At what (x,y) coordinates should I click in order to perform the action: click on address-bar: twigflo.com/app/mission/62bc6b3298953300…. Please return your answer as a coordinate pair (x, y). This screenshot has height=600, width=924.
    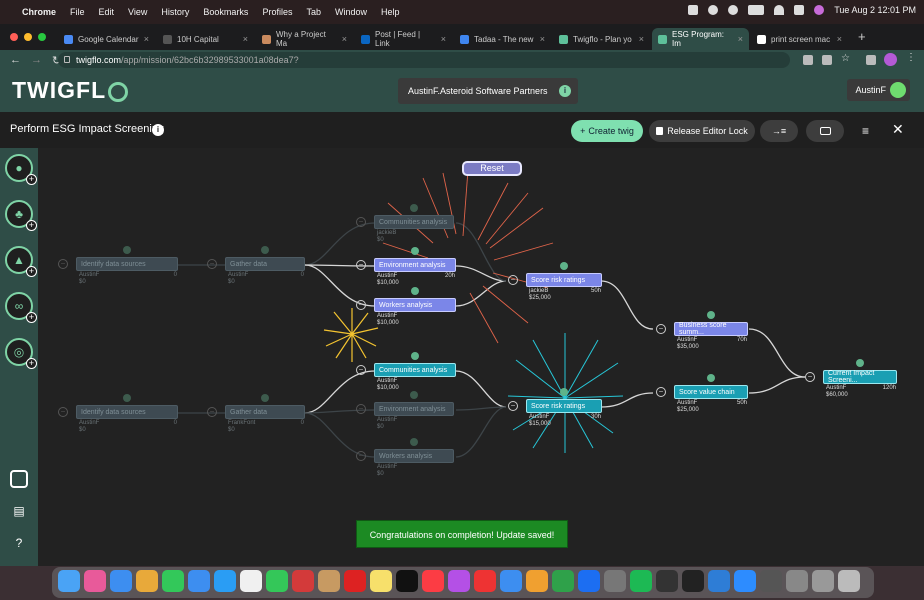
    Looking at the image, I should click on (424, 60).